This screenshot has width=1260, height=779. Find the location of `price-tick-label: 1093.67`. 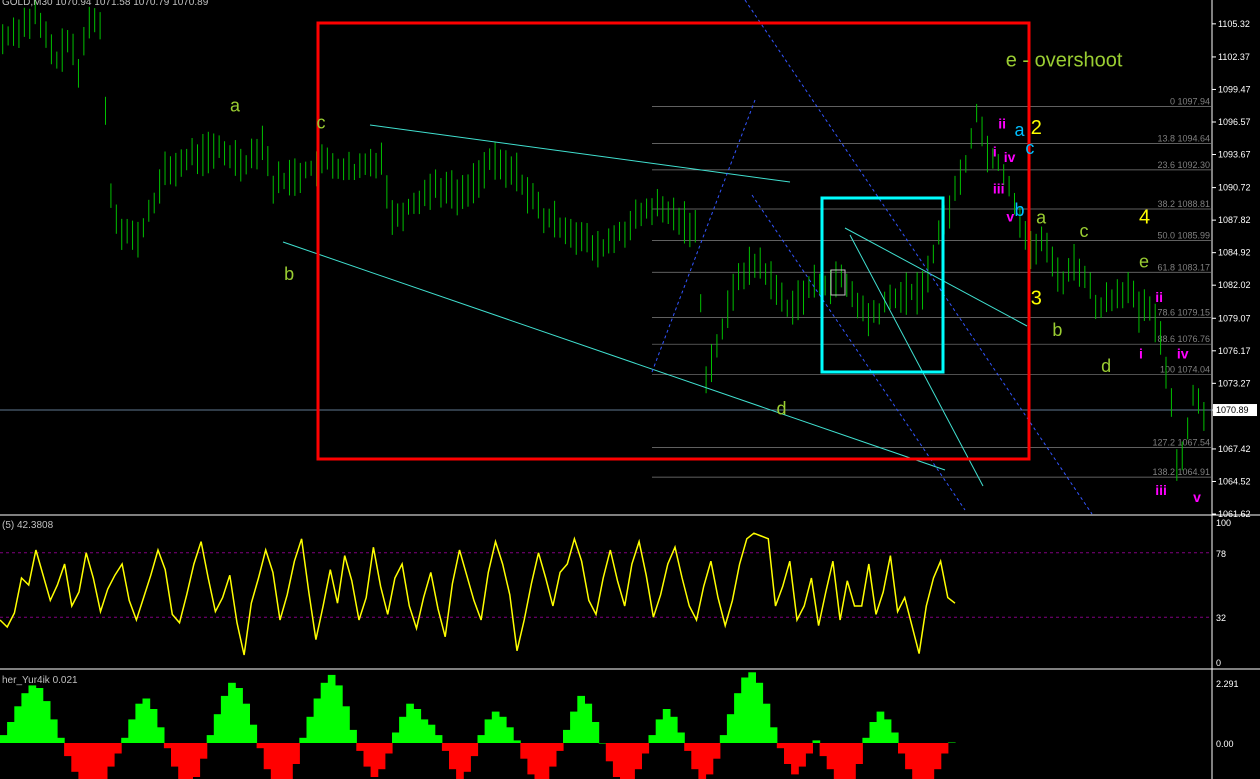

price-tick-label: 1093.67 is located at coordinates (1234, 155).